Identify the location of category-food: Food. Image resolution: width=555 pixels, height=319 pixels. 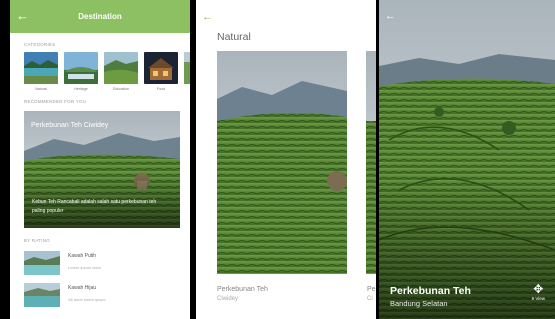
(161, 71).